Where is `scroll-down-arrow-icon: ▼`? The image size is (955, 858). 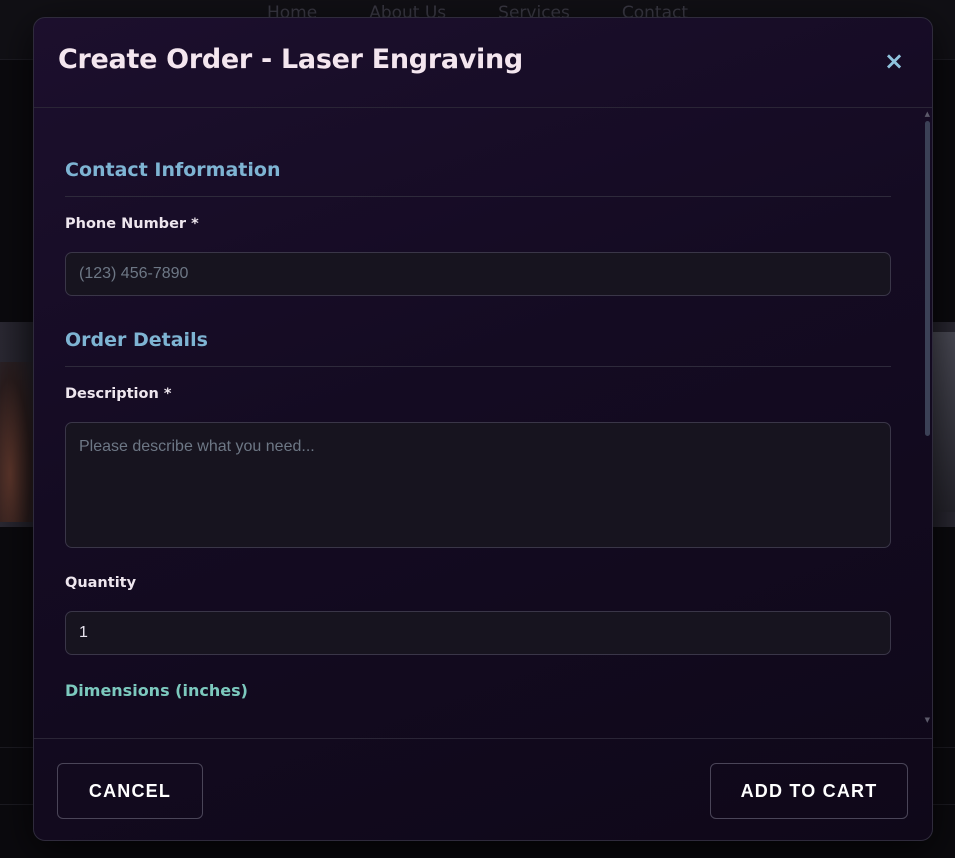
scroll-down-arrow-icon: ▼ is located at coordinates (927, 720).